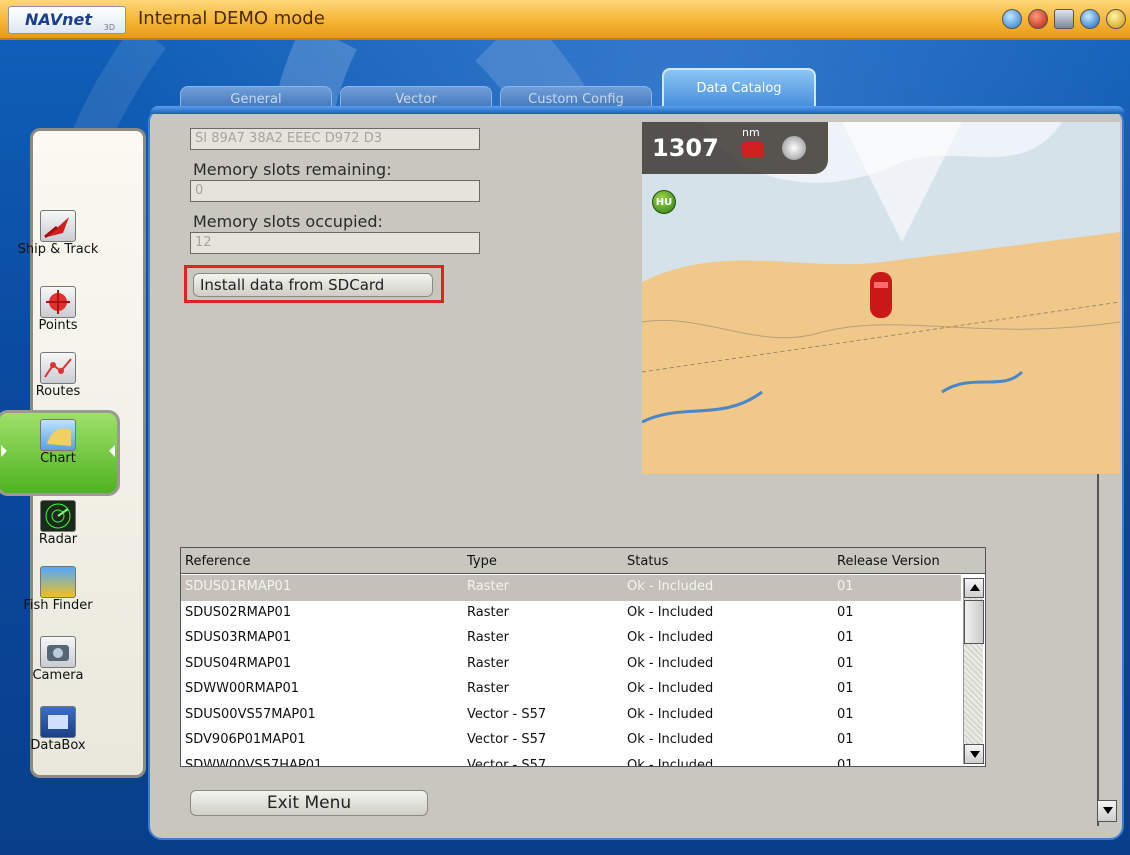 Image resolution: width=1130 pixels, height=855 pixels. Describe the element at coordinates (58, 226) in the screenshot. I see `ship-track-icon` at that location.